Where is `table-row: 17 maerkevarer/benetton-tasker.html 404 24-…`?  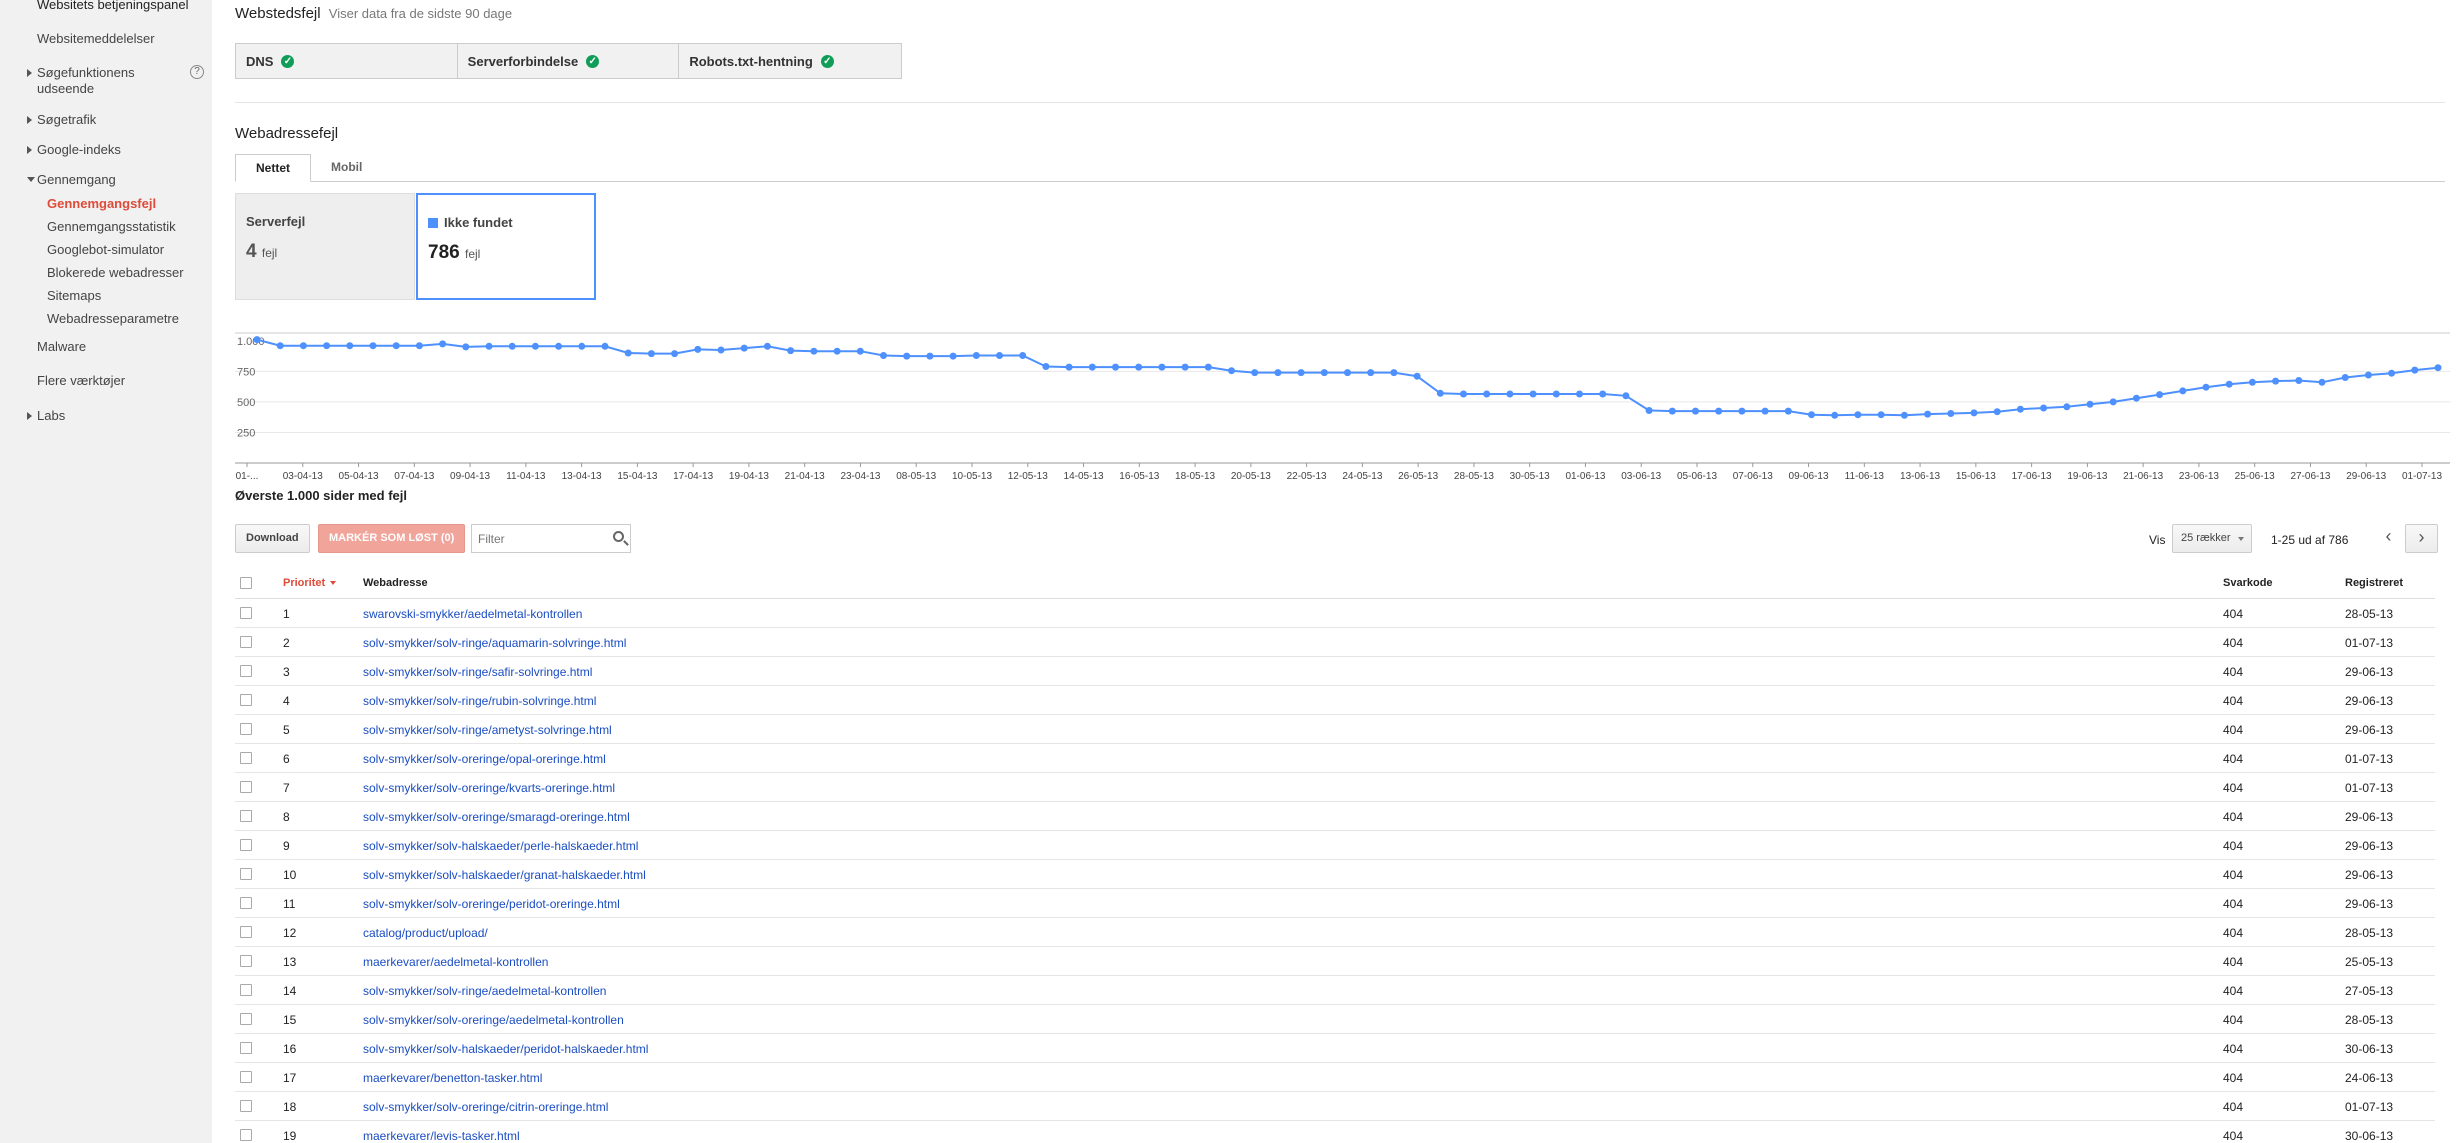
table-row: 17 maerkevarer/benetton-tasker.html 404 24-… is located at coordinates (1335, 1077).